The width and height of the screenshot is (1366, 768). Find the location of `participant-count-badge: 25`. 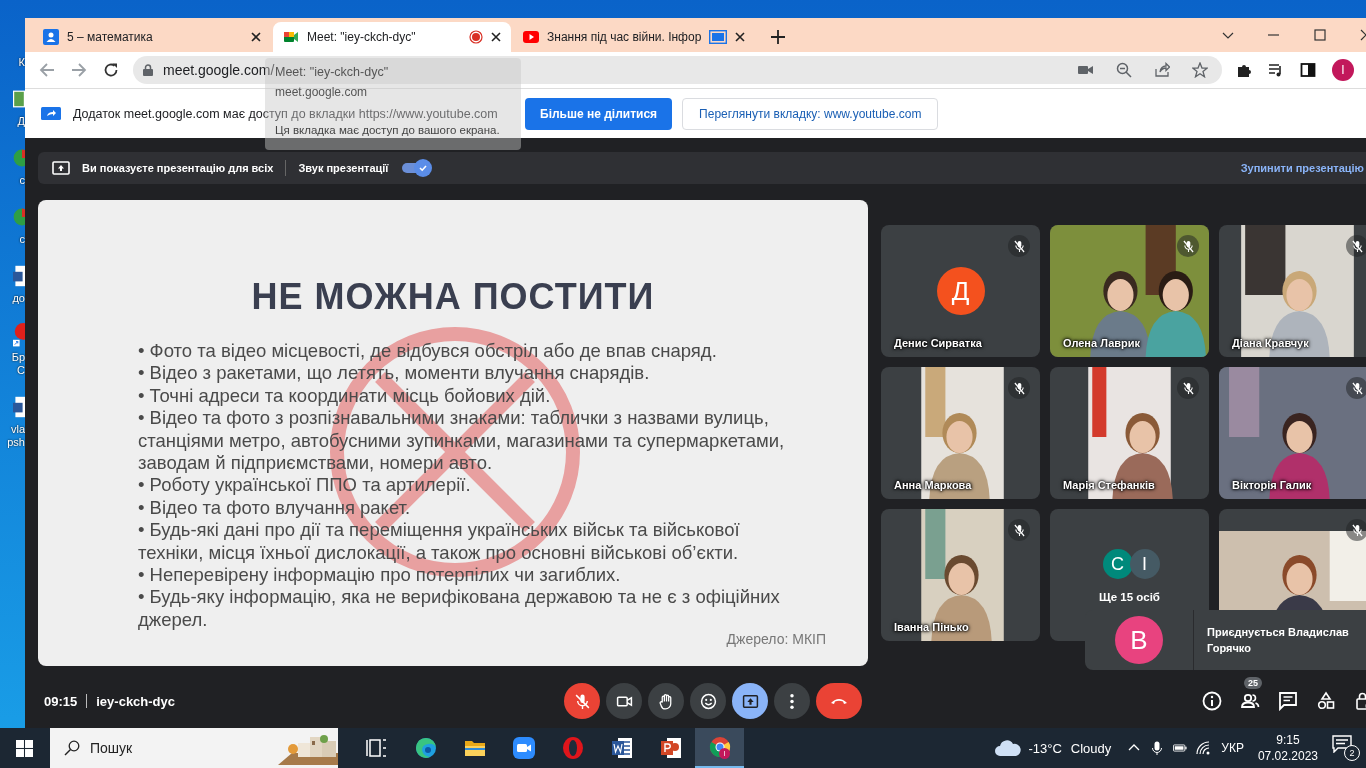

participant-count-badge: 25 is located at coordinates (1253, 683).